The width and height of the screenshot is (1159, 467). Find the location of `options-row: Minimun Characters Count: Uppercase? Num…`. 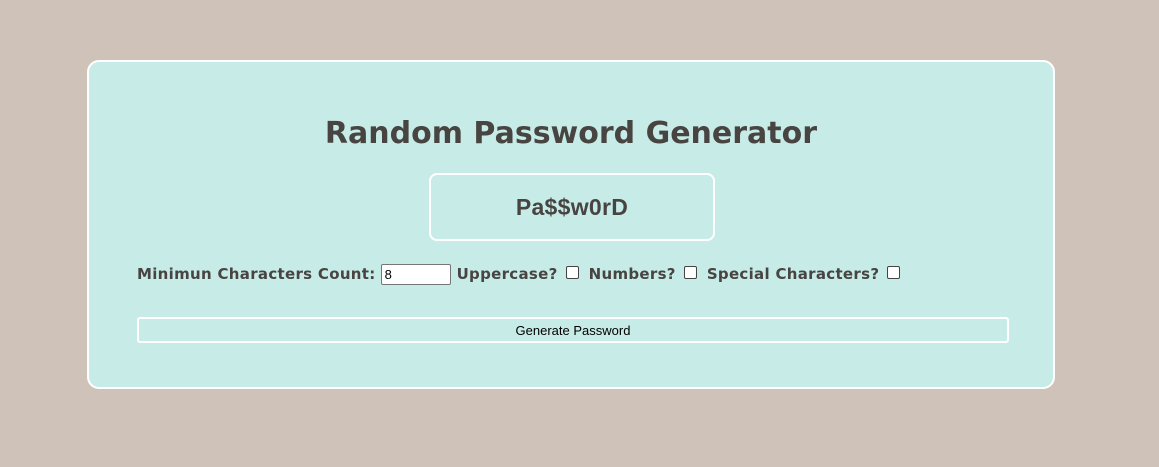

options-row: Minimun Characters Count: Uppercase? Num… is located at coordinates (523, 274).